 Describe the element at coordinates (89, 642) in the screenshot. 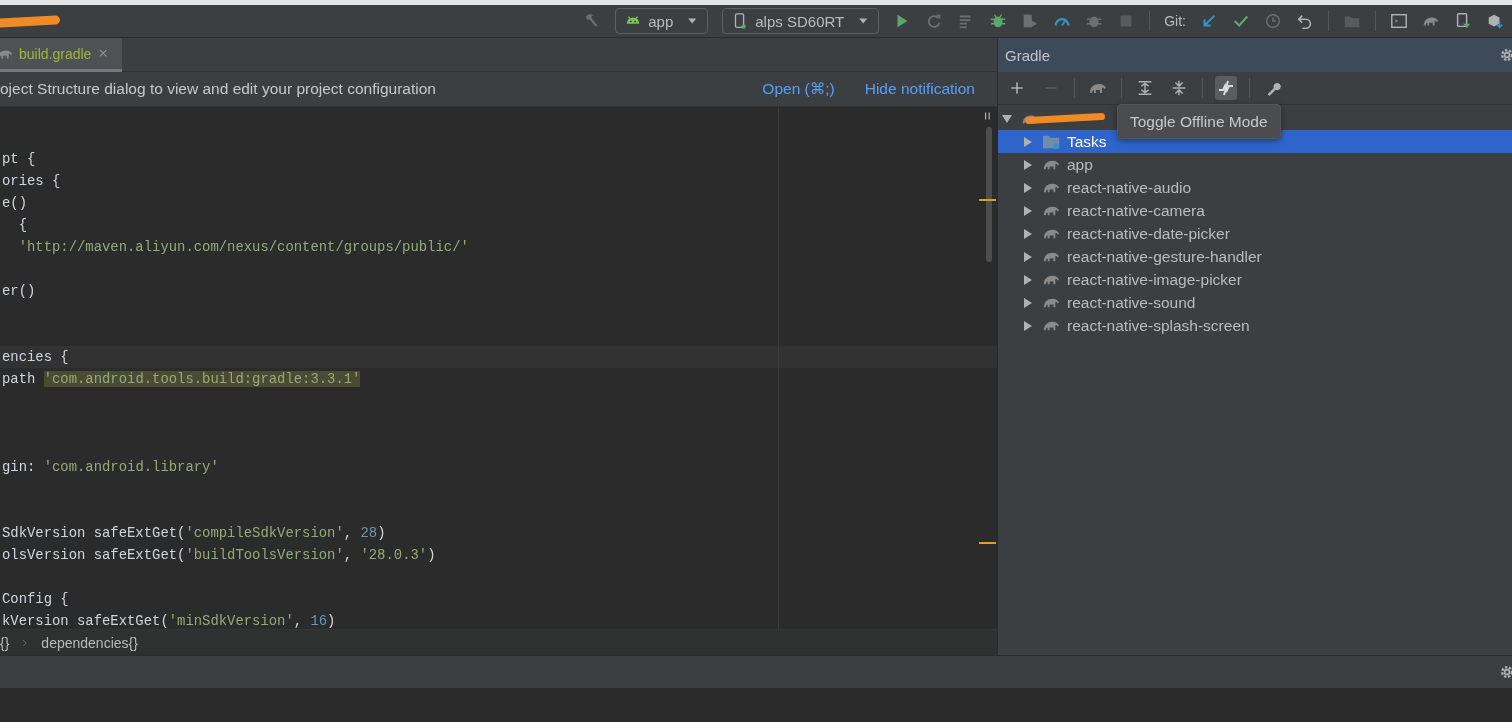

I see `breadcrumb-item: dependencies{}` at that location.